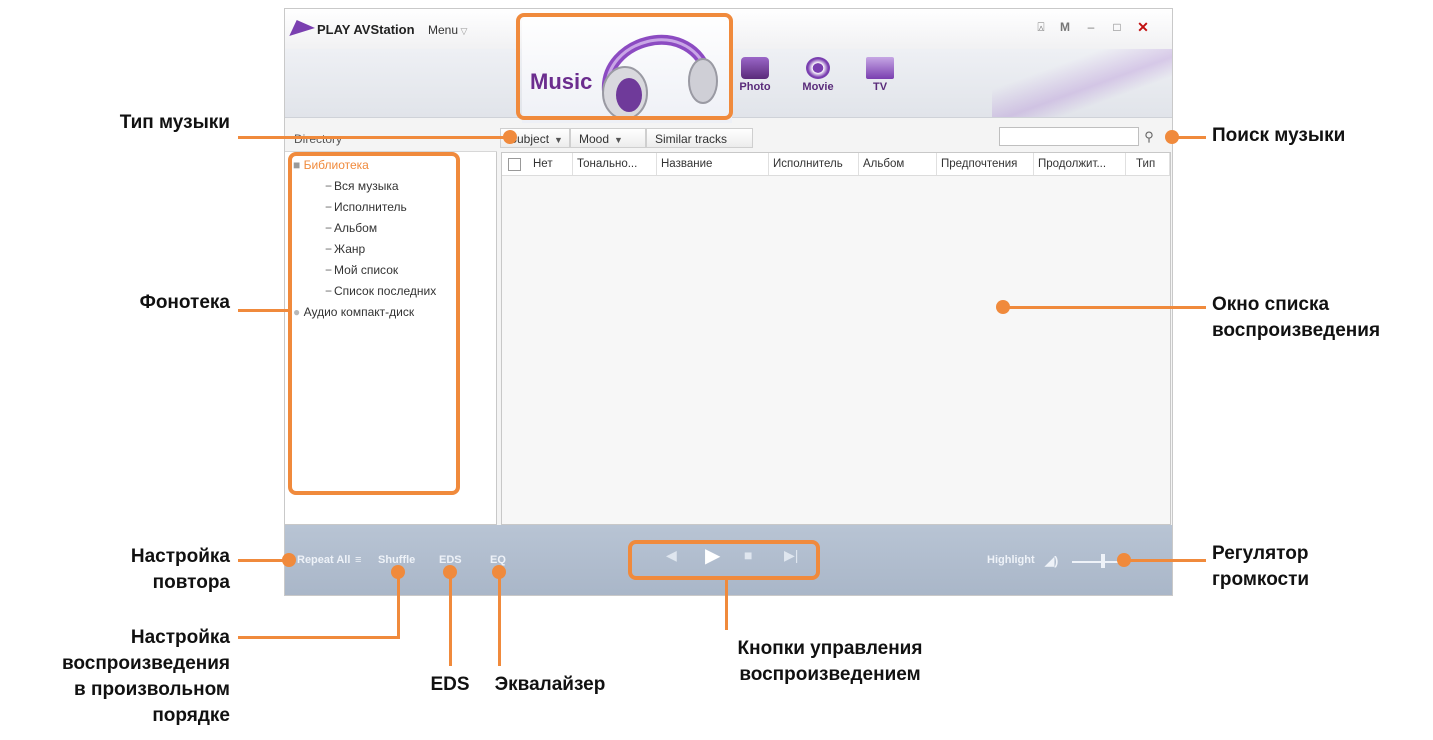  I want to click on annotation-repeat-line1: Настройка, so click(180, 556).